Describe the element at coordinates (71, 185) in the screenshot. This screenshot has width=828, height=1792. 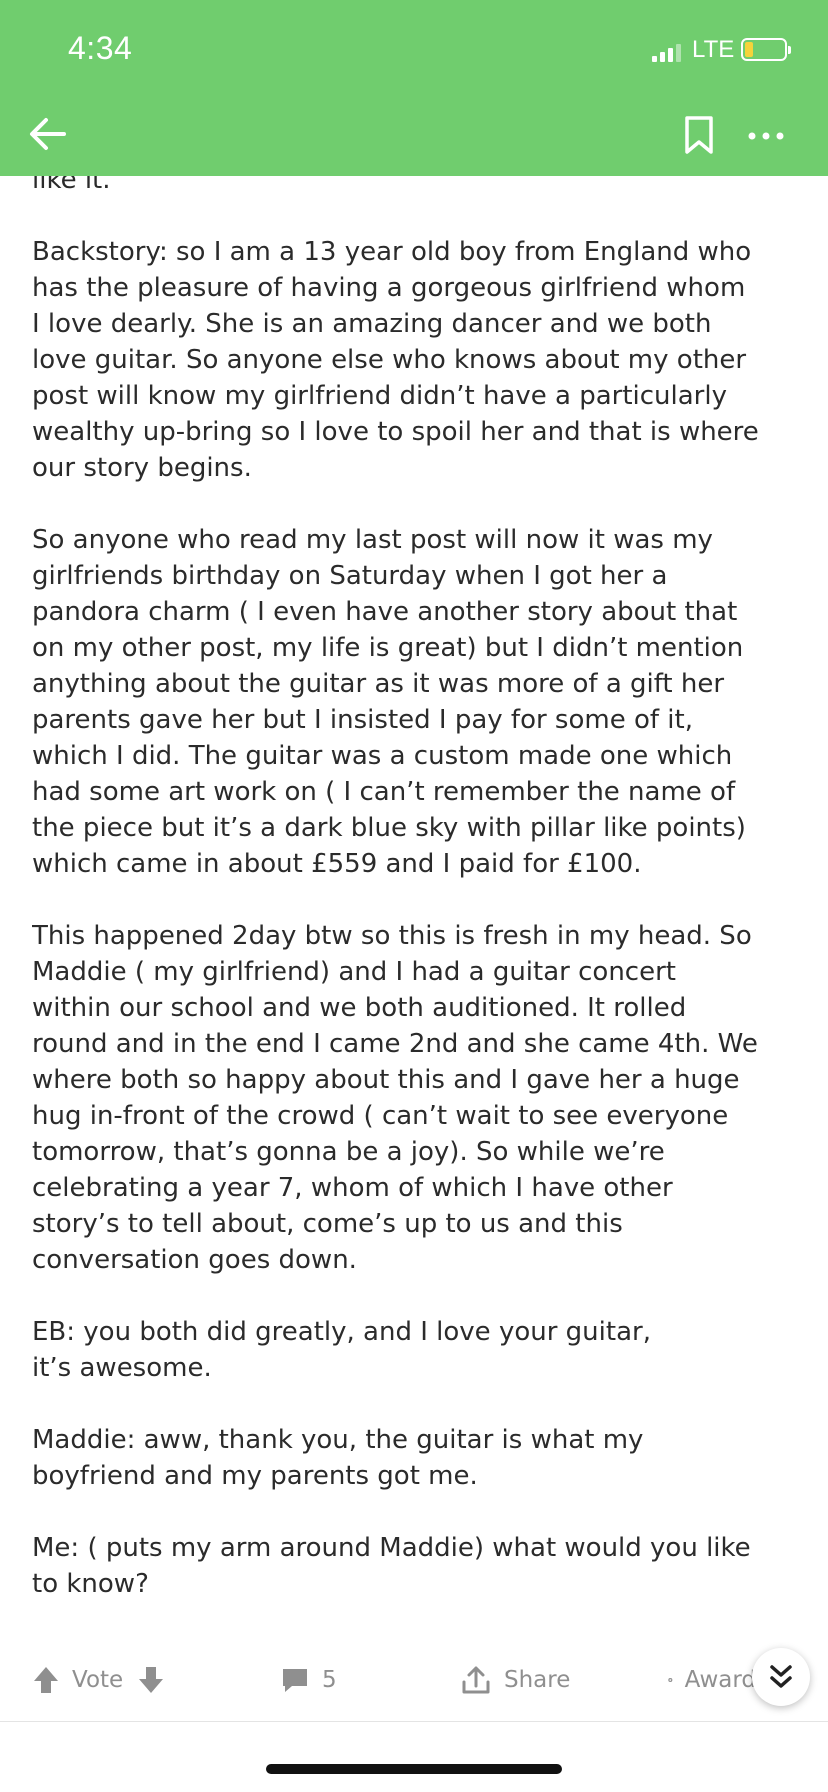
I see `post-paragraph: like it.` at that location.